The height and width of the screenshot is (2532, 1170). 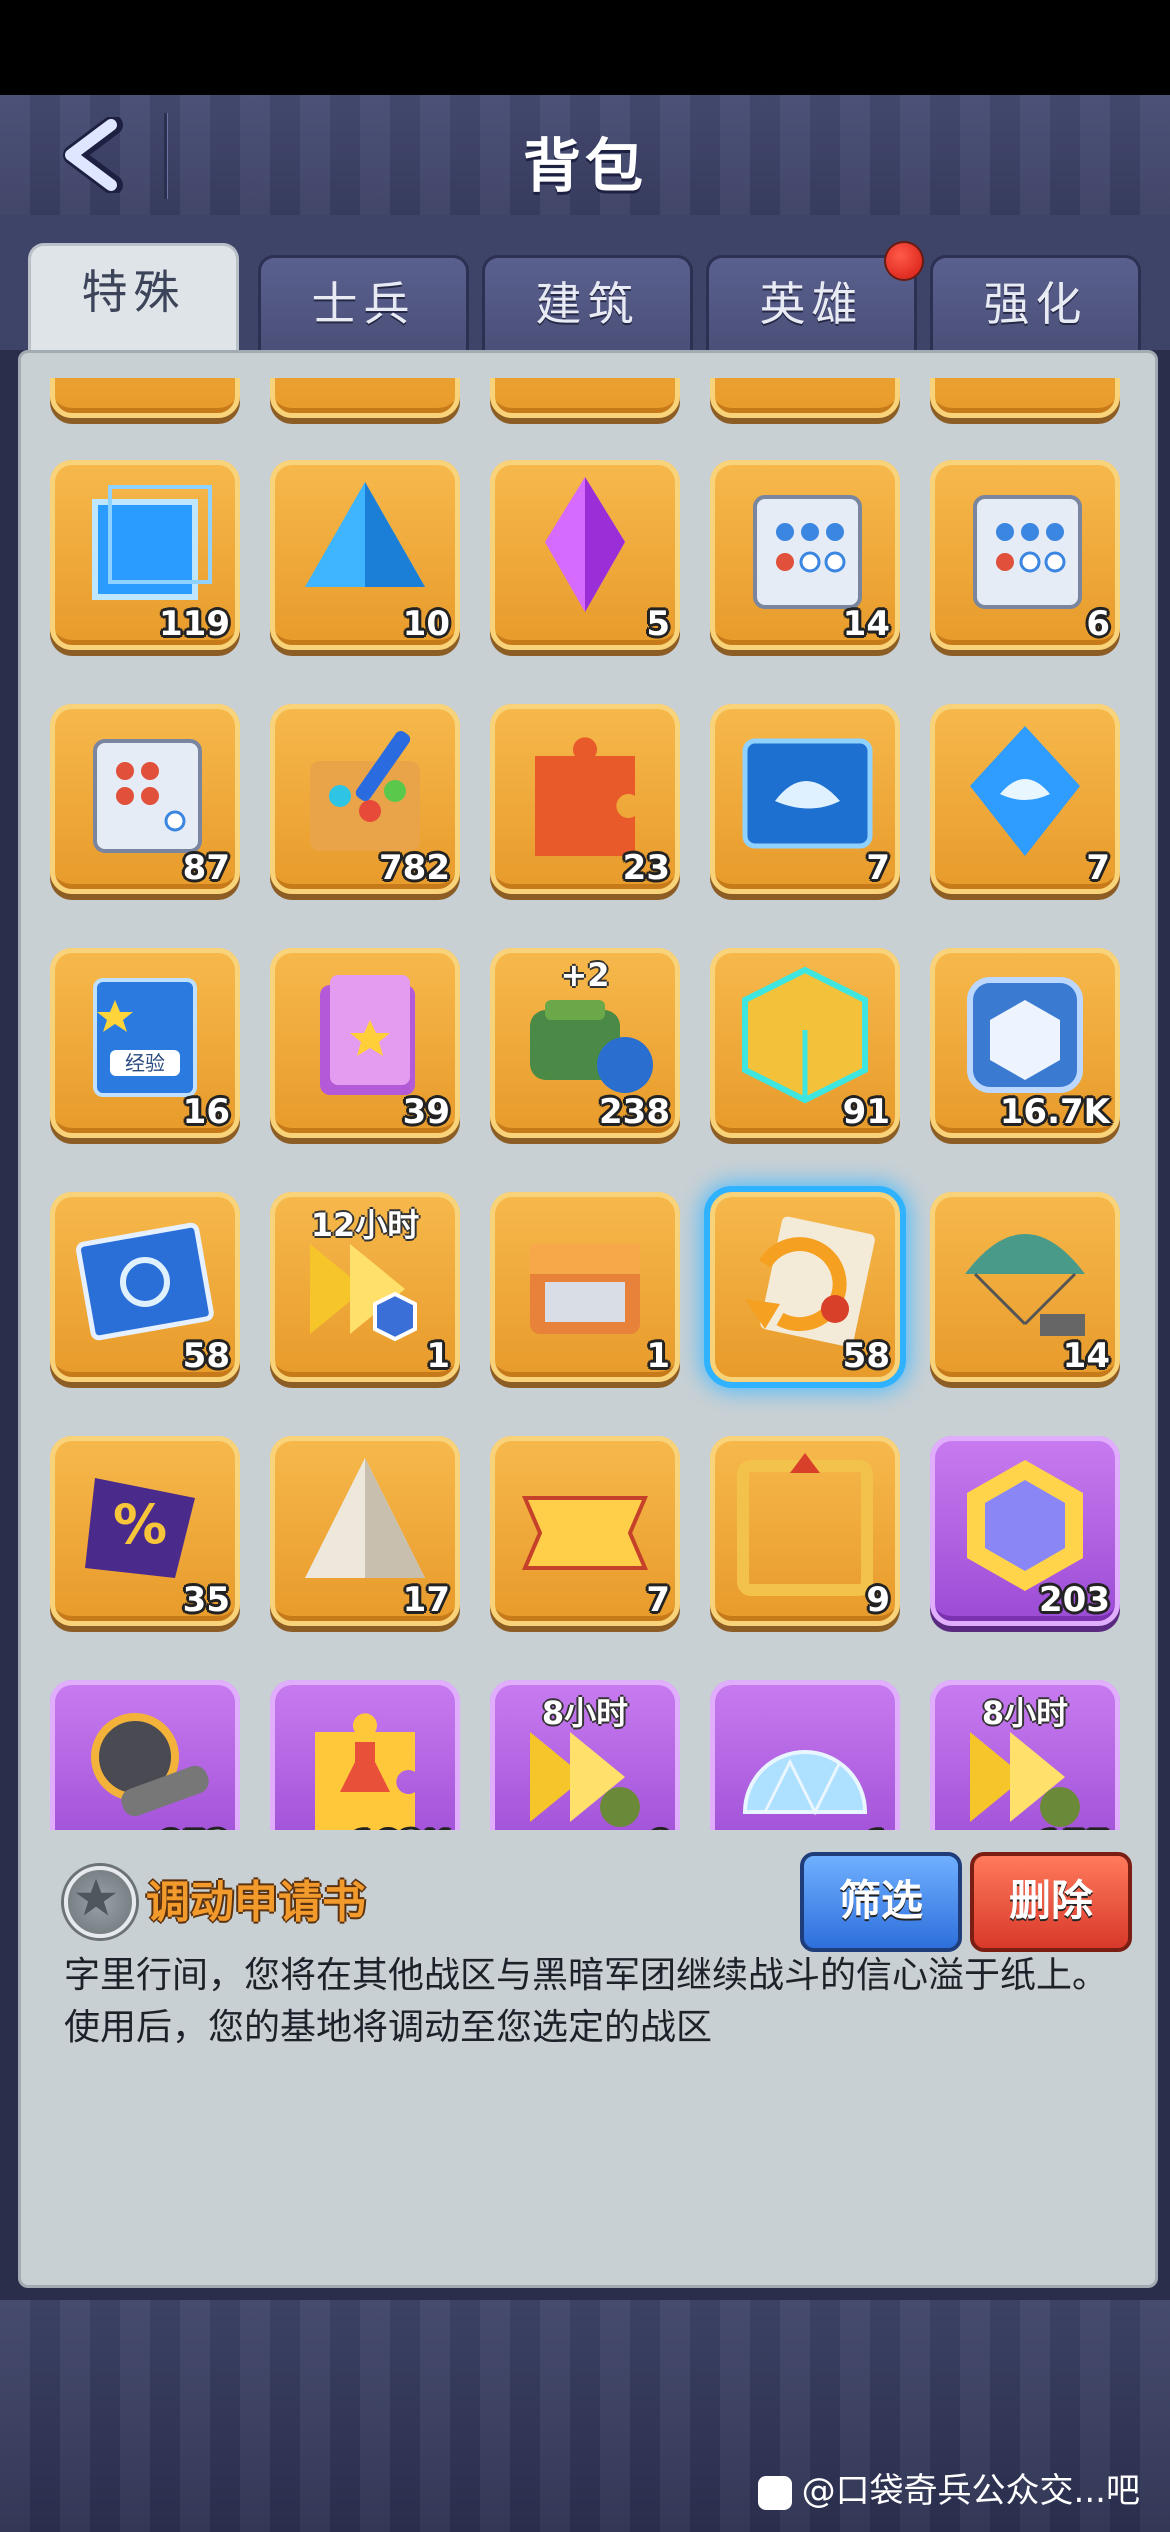 I want to click on inventory-item: 23, so click(x=585, y=799).